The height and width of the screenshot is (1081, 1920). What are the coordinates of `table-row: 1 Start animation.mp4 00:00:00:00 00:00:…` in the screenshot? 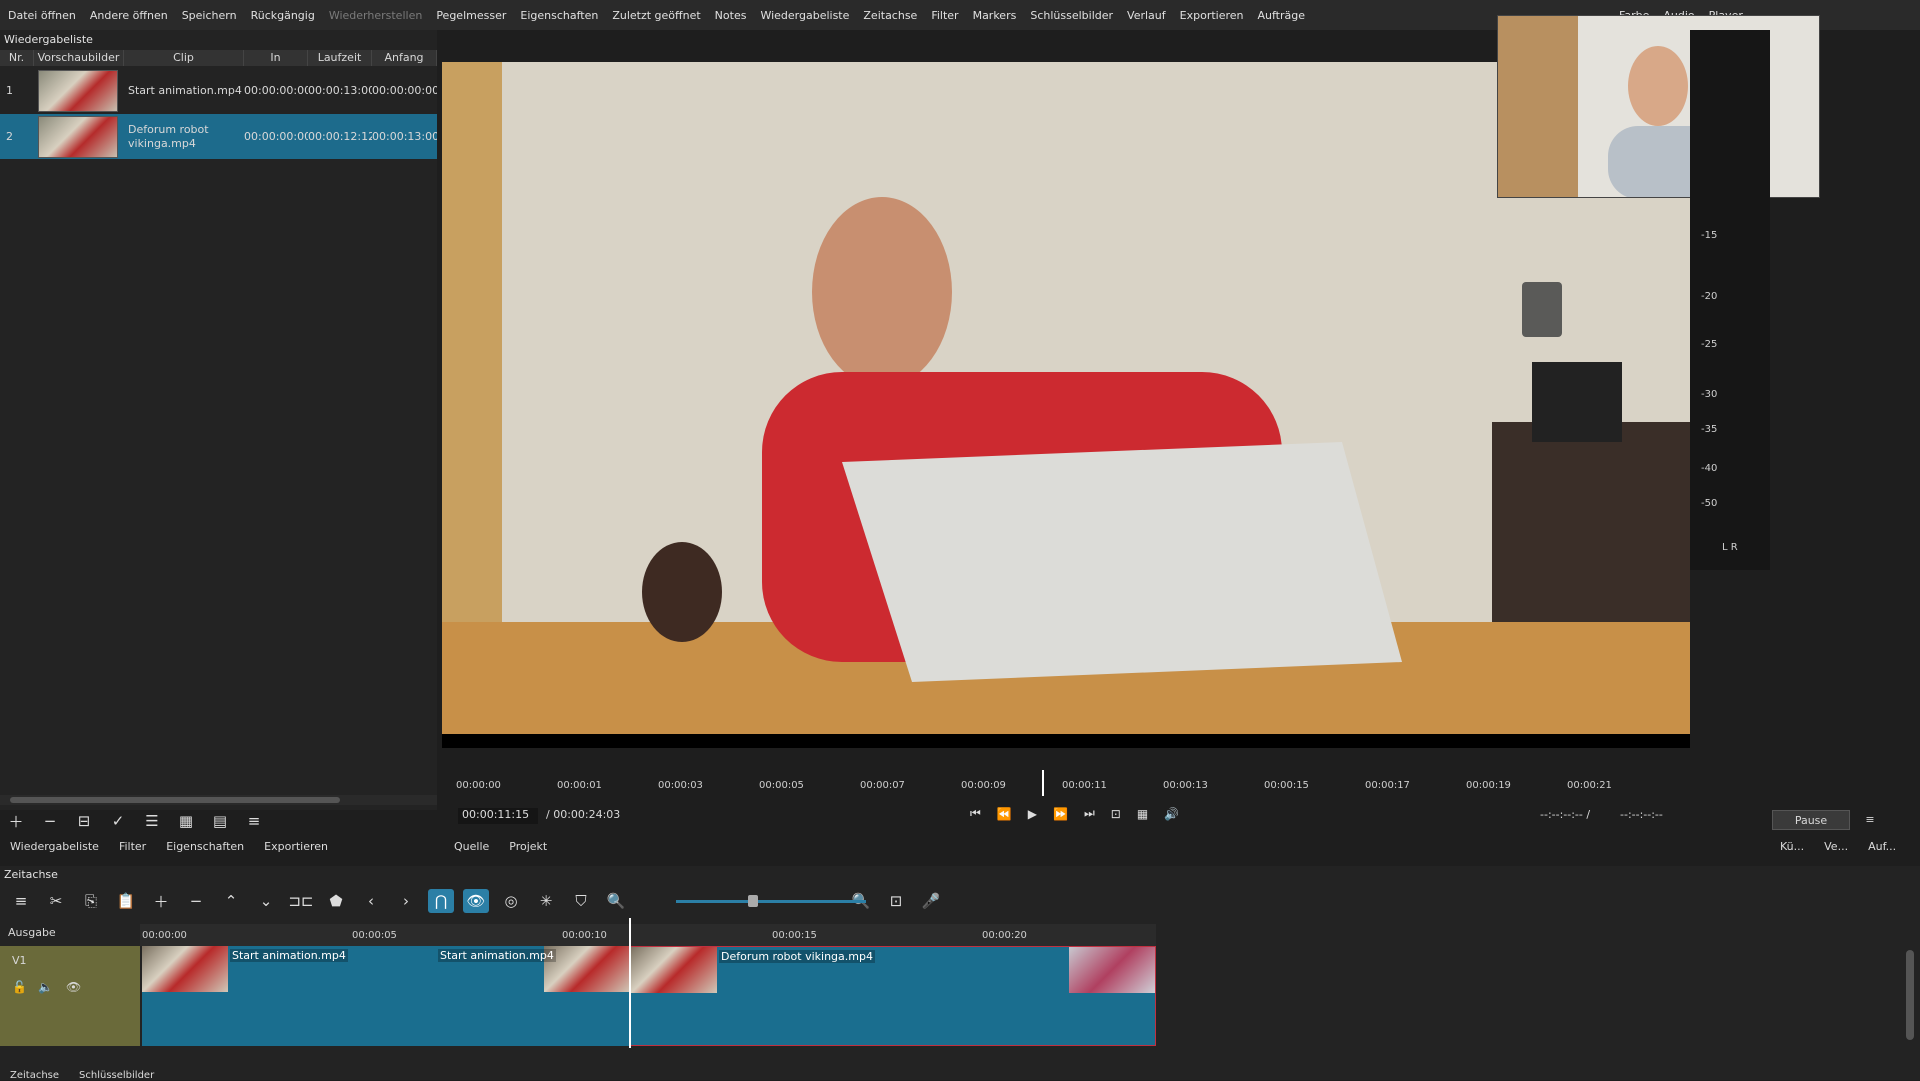 It's located at (218, 90).